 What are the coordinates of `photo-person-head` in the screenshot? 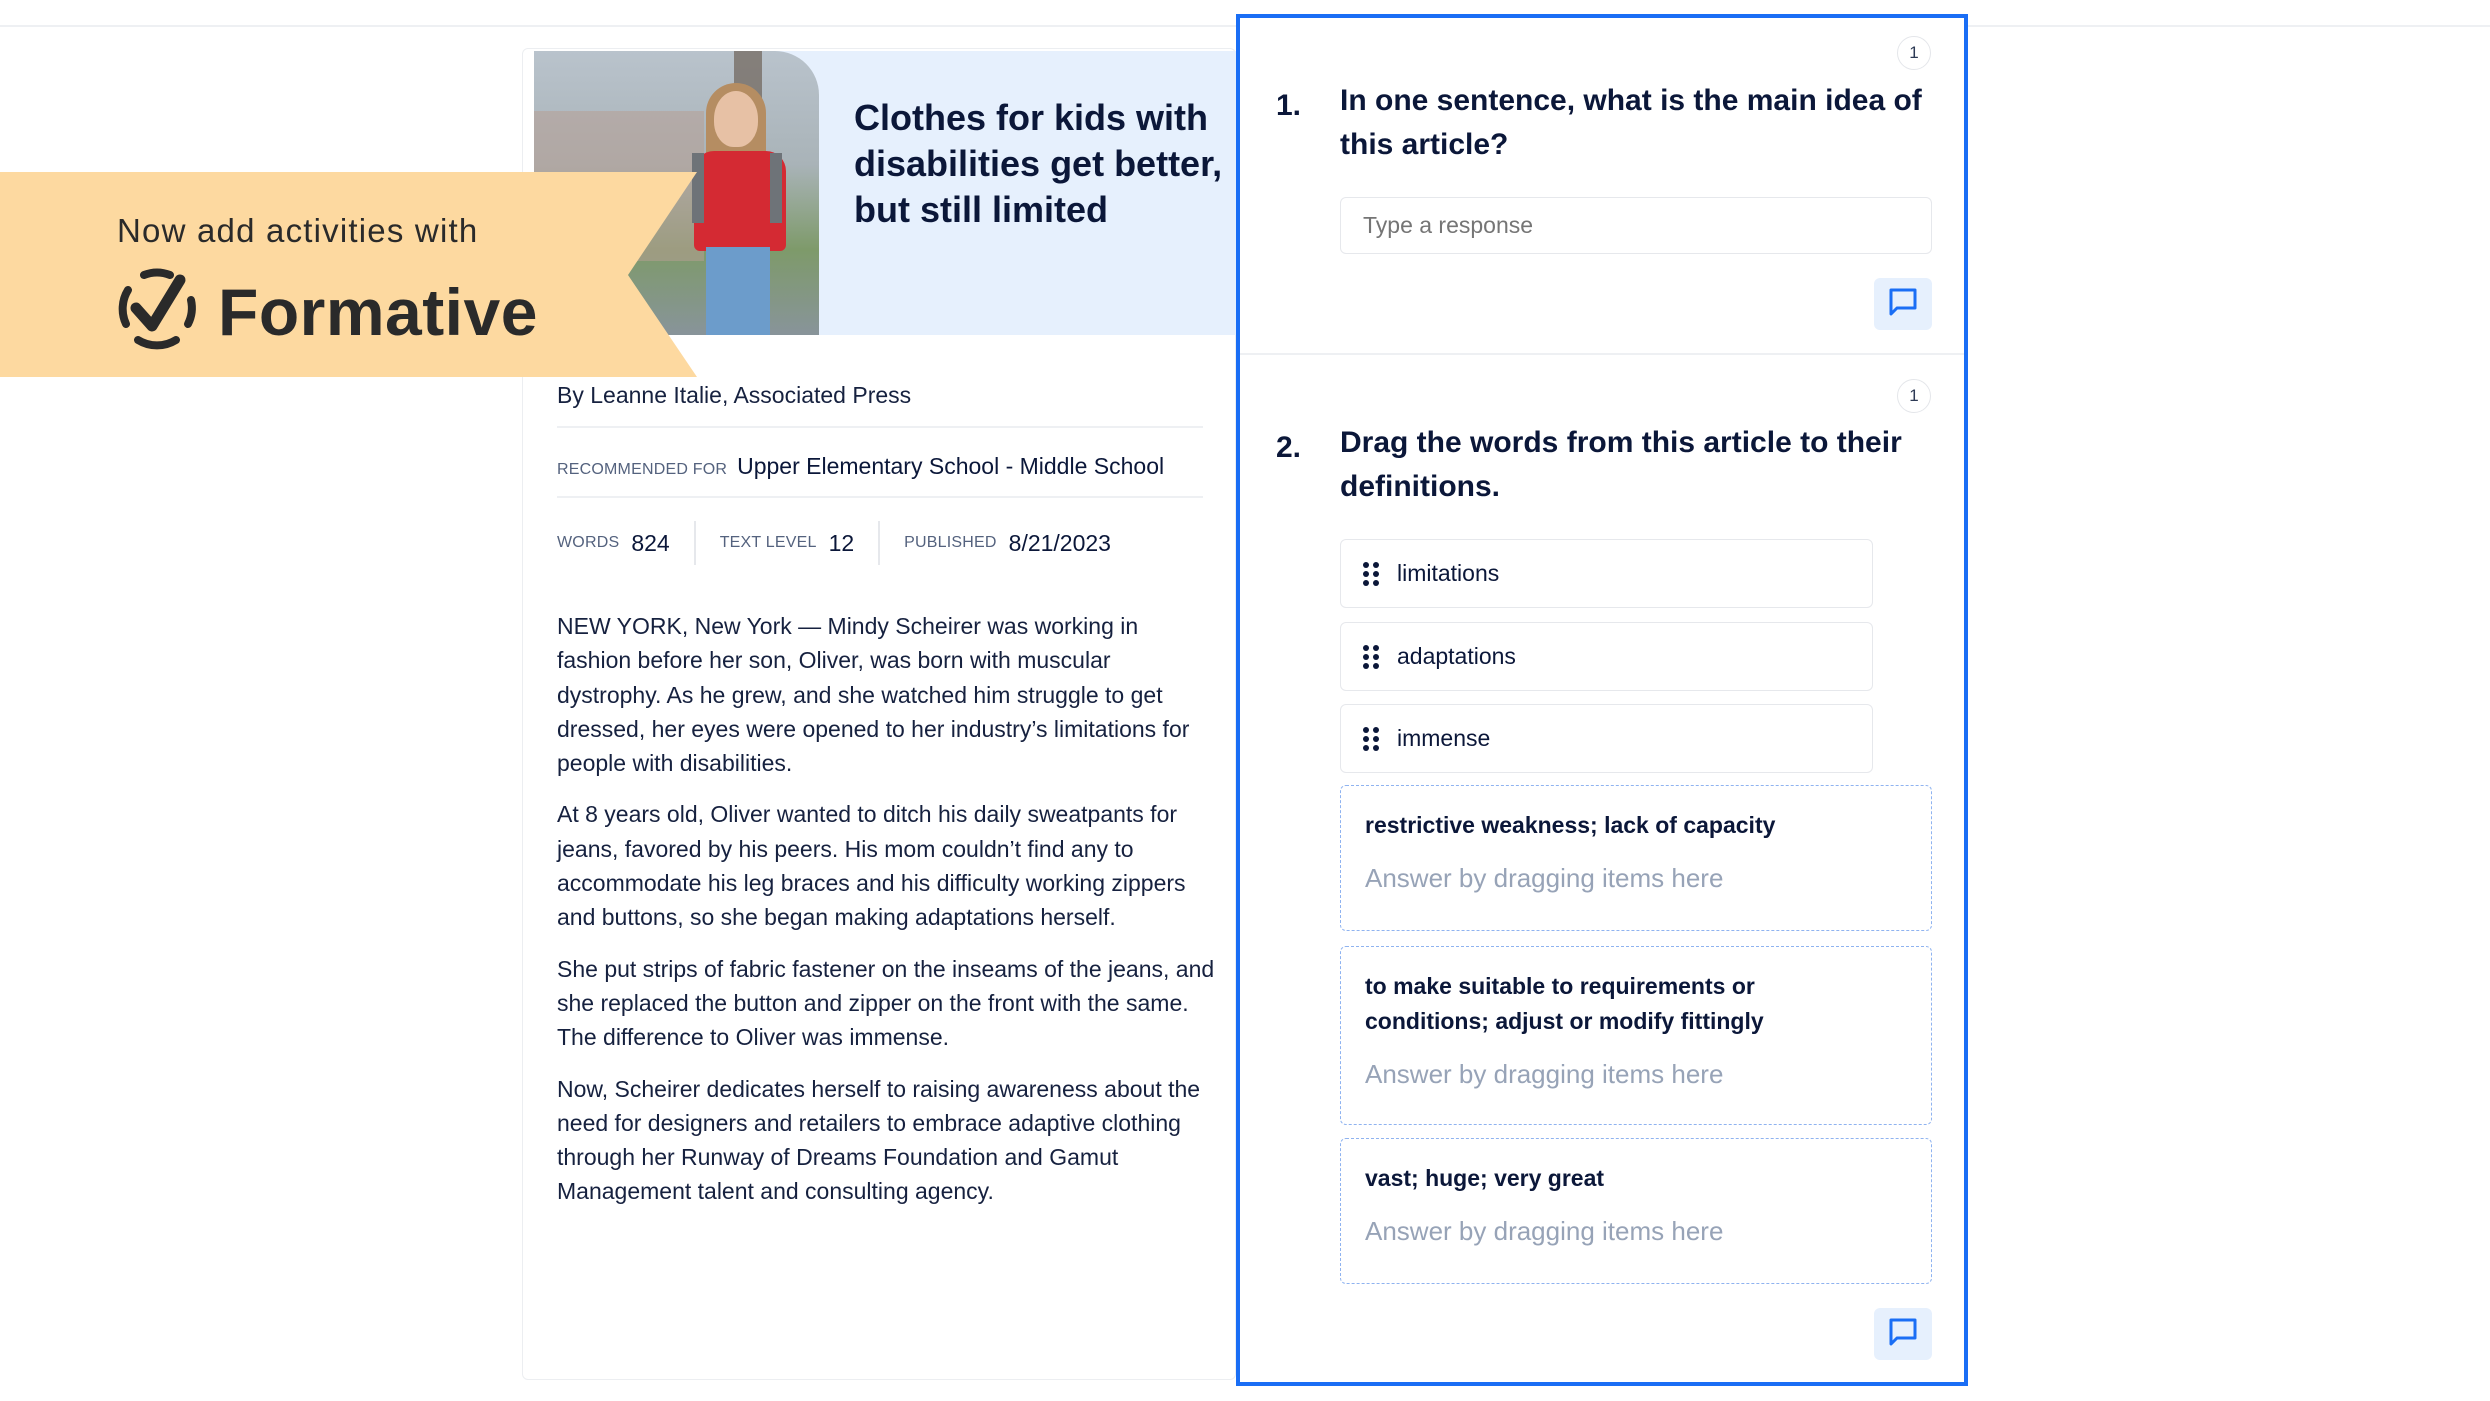 It's located at (736, 119).